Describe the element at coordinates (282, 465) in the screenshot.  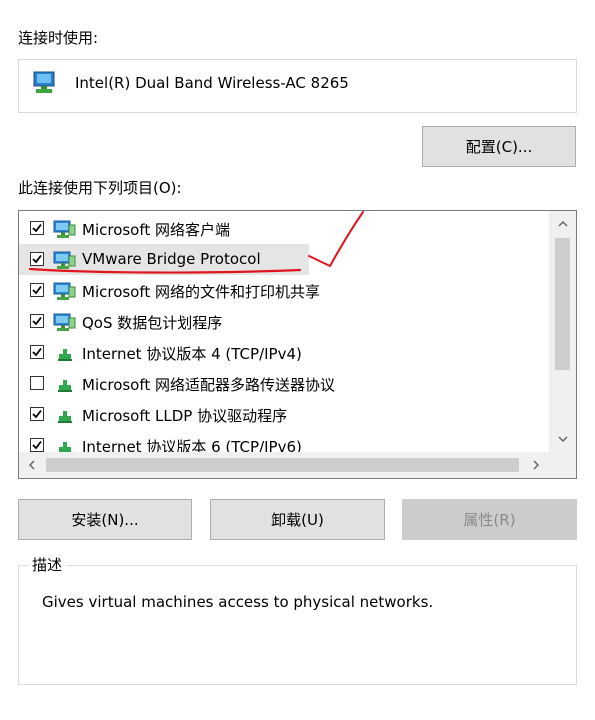
I see `horizontal-scroll-thumb` at that location.